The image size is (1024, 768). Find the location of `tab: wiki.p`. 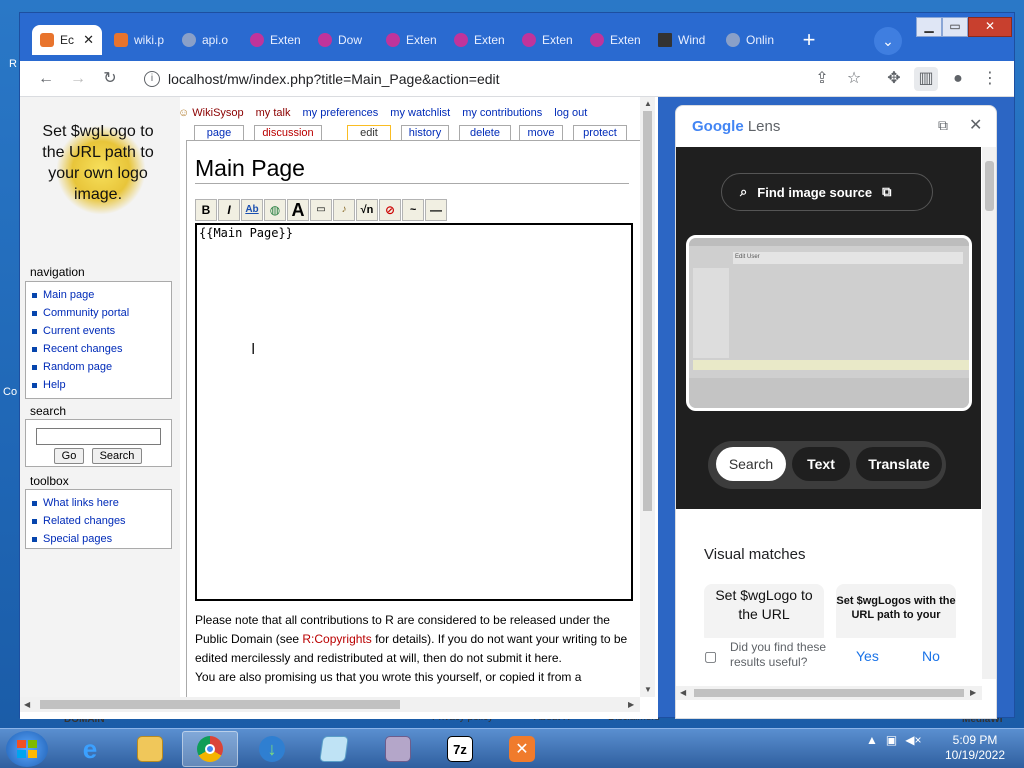

tab: wiki.p is located at coordinates (140, 40).